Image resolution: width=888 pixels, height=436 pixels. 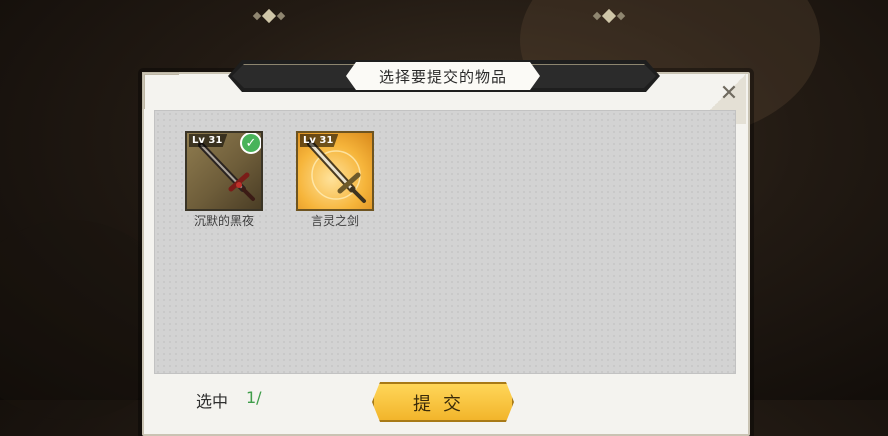 What do you see at coordinates (250, 143) in the screenshot?
I see `selected-check-icon: ✓` at bounding box center [250, 143].